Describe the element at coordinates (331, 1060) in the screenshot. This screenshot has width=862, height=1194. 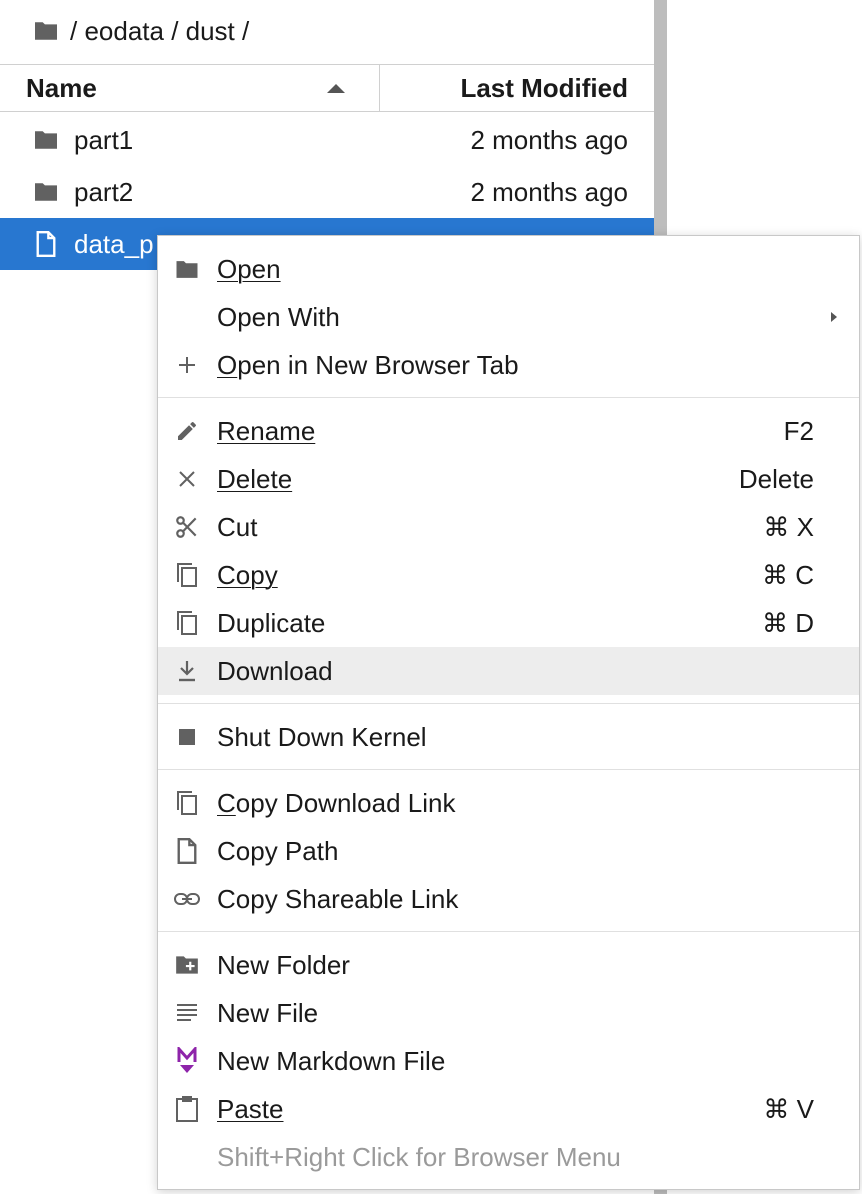
I see `menu-item-label: New Markdown File` at that location.